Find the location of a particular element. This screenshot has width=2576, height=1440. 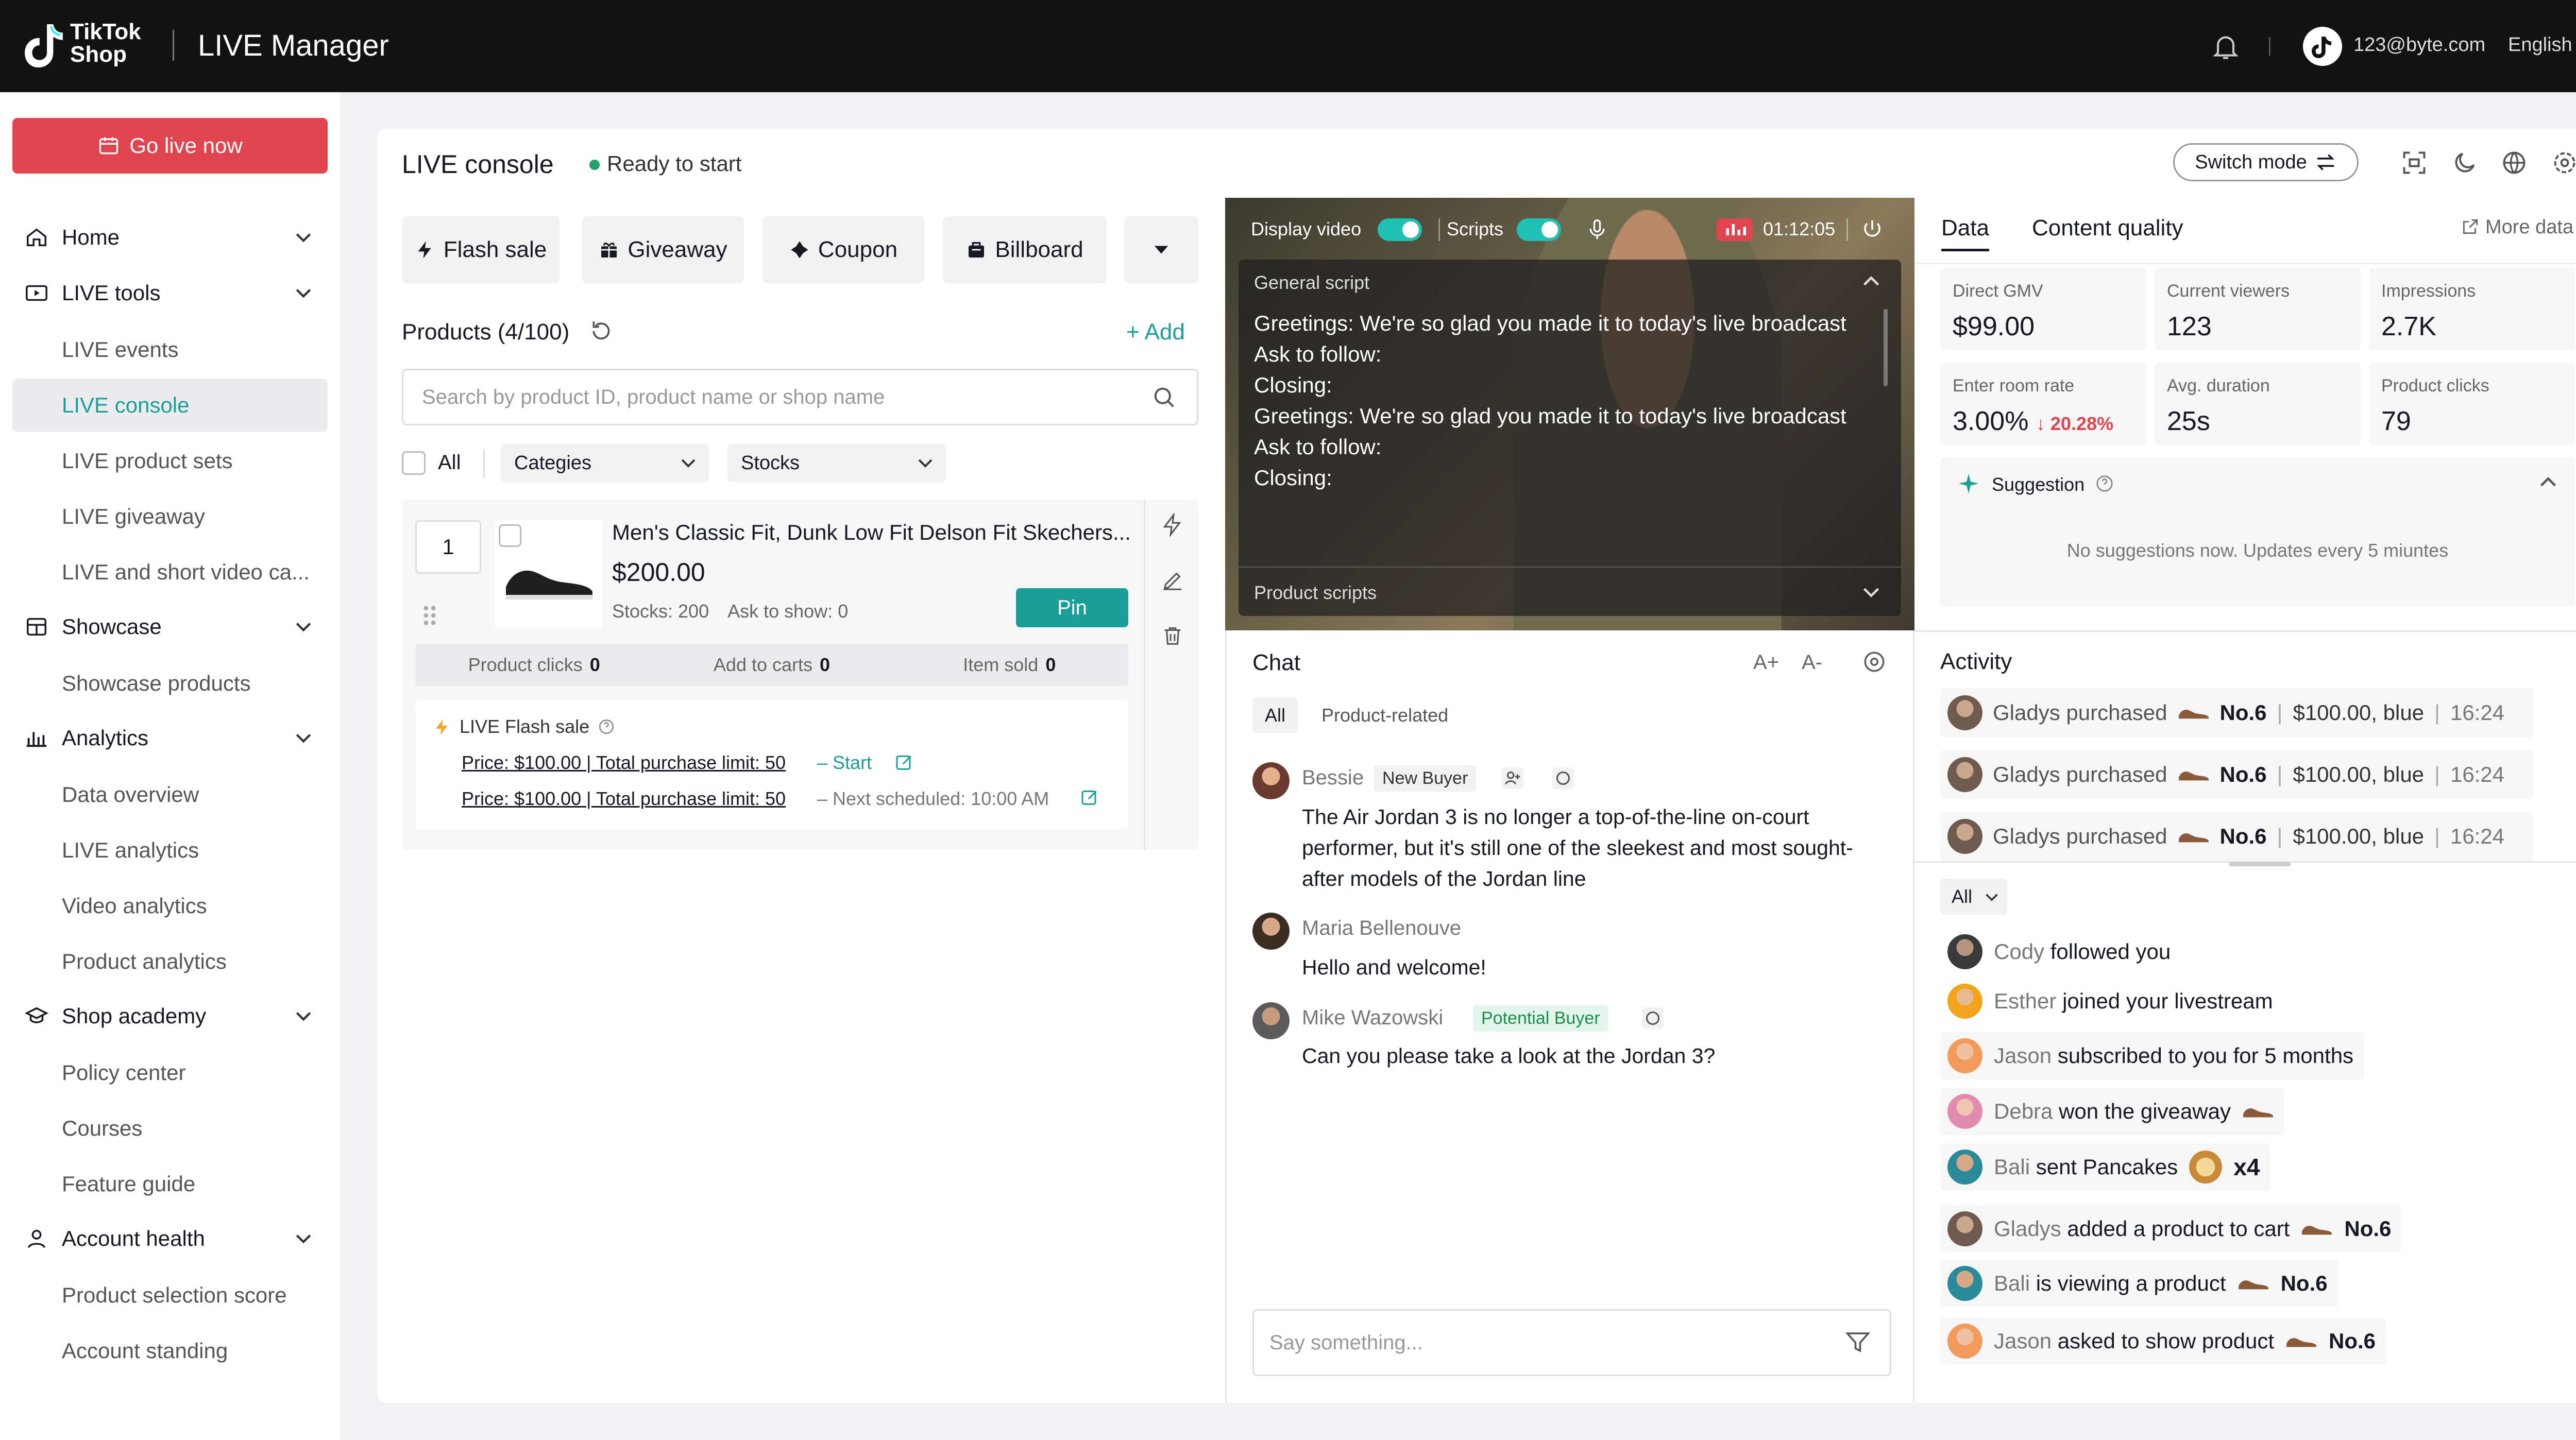

more-data-link: More data is located at coordinates (2517, 227).